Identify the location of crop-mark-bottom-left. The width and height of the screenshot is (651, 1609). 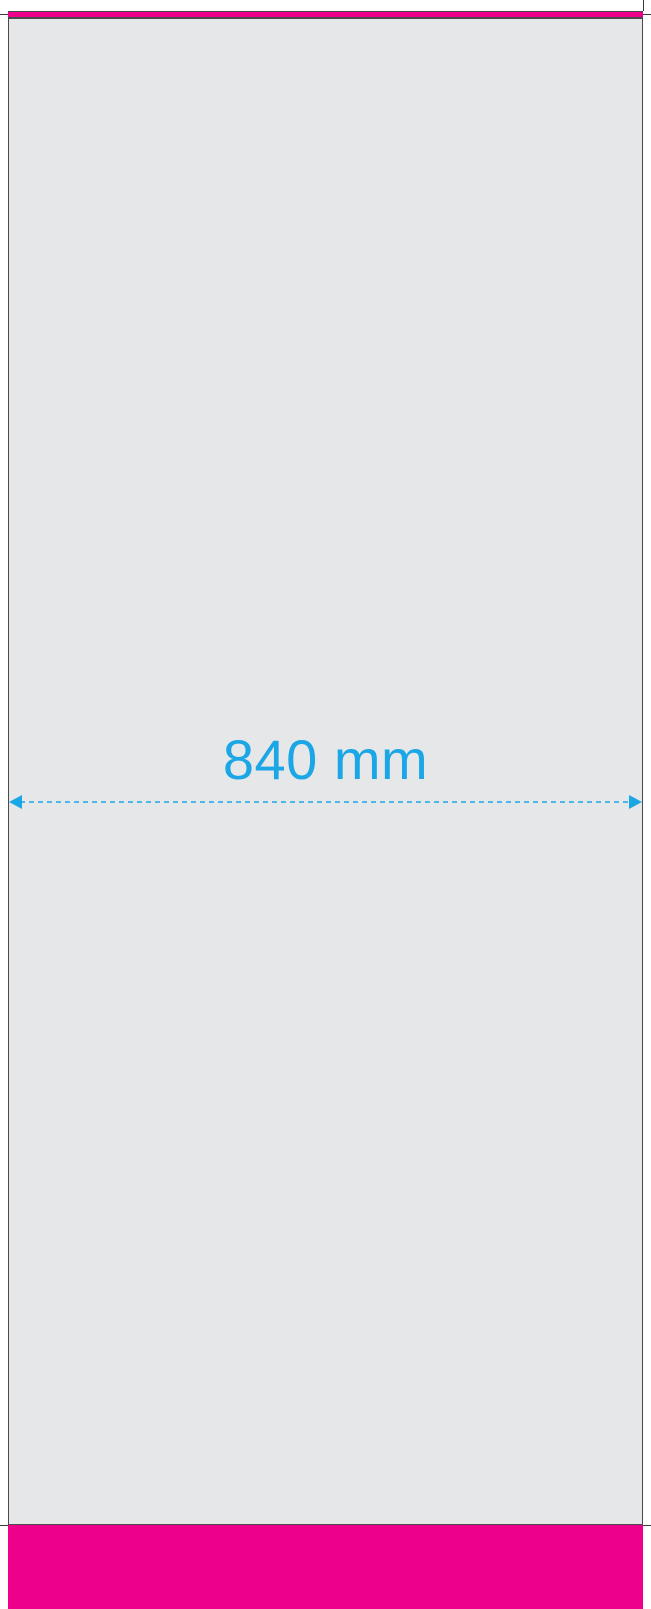
(4, 1525).